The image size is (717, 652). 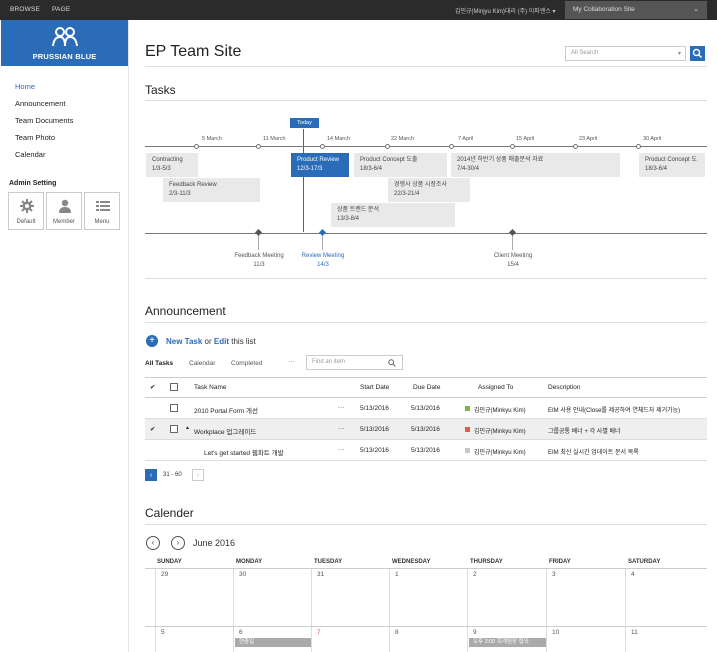 I want to click on calendar-day: 29, so click(x=194, y=598).